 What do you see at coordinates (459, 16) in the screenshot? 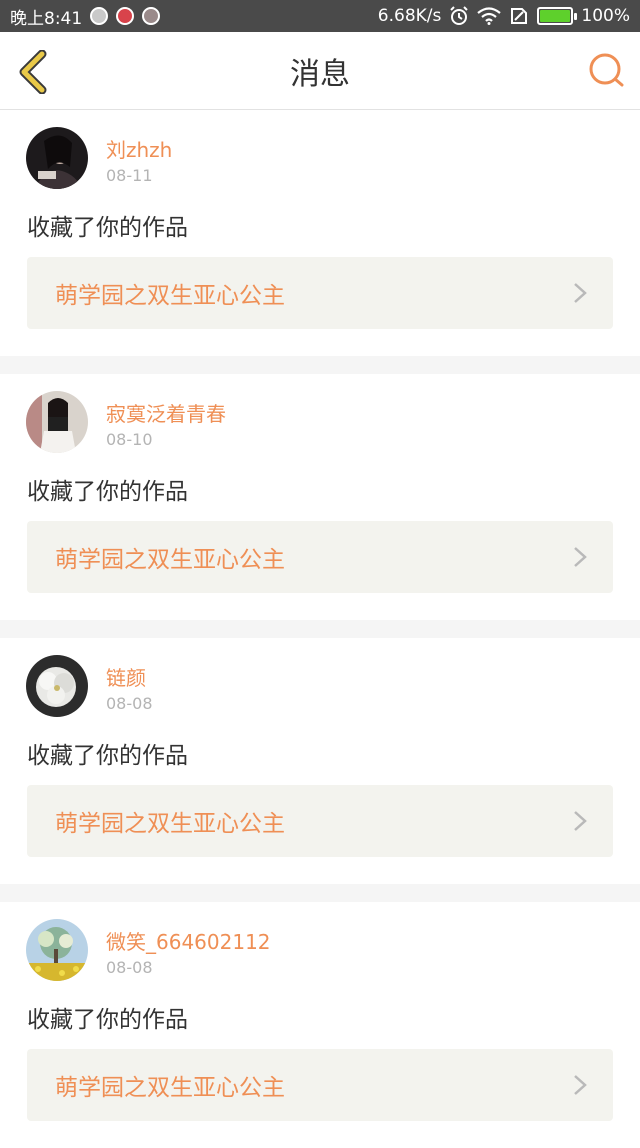
I see `alarm-icon` at bounding box center [459, 16].